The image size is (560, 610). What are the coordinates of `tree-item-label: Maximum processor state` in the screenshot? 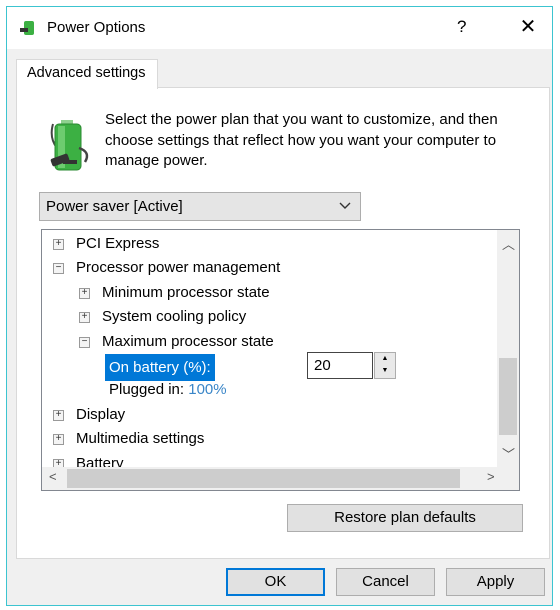 It's located at (188, 341).